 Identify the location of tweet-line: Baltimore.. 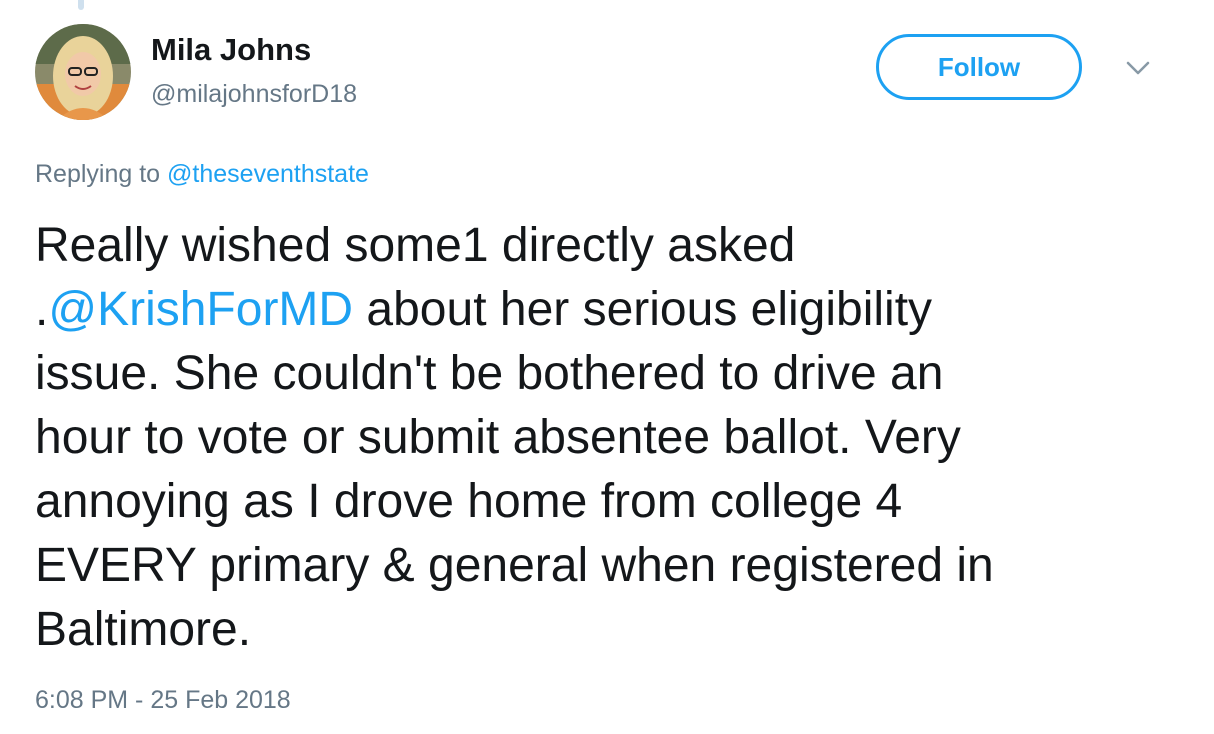
(143, 629).